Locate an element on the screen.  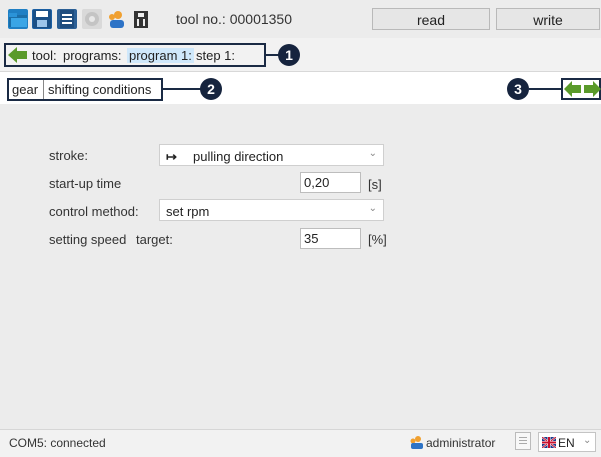
setting-speed-label: setting speed is located at coordinates (88, 239).